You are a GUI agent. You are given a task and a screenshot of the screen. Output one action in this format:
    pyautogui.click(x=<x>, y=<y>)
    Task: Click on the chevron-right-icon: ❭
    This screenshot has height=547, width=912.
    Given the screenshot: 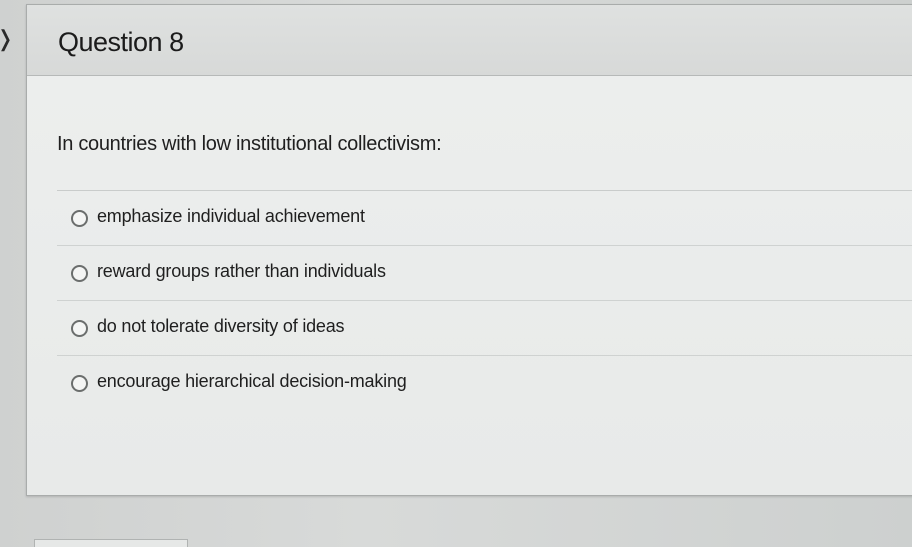 What is the action you would take?
    pyautogui.click(x=7, y=39)
    